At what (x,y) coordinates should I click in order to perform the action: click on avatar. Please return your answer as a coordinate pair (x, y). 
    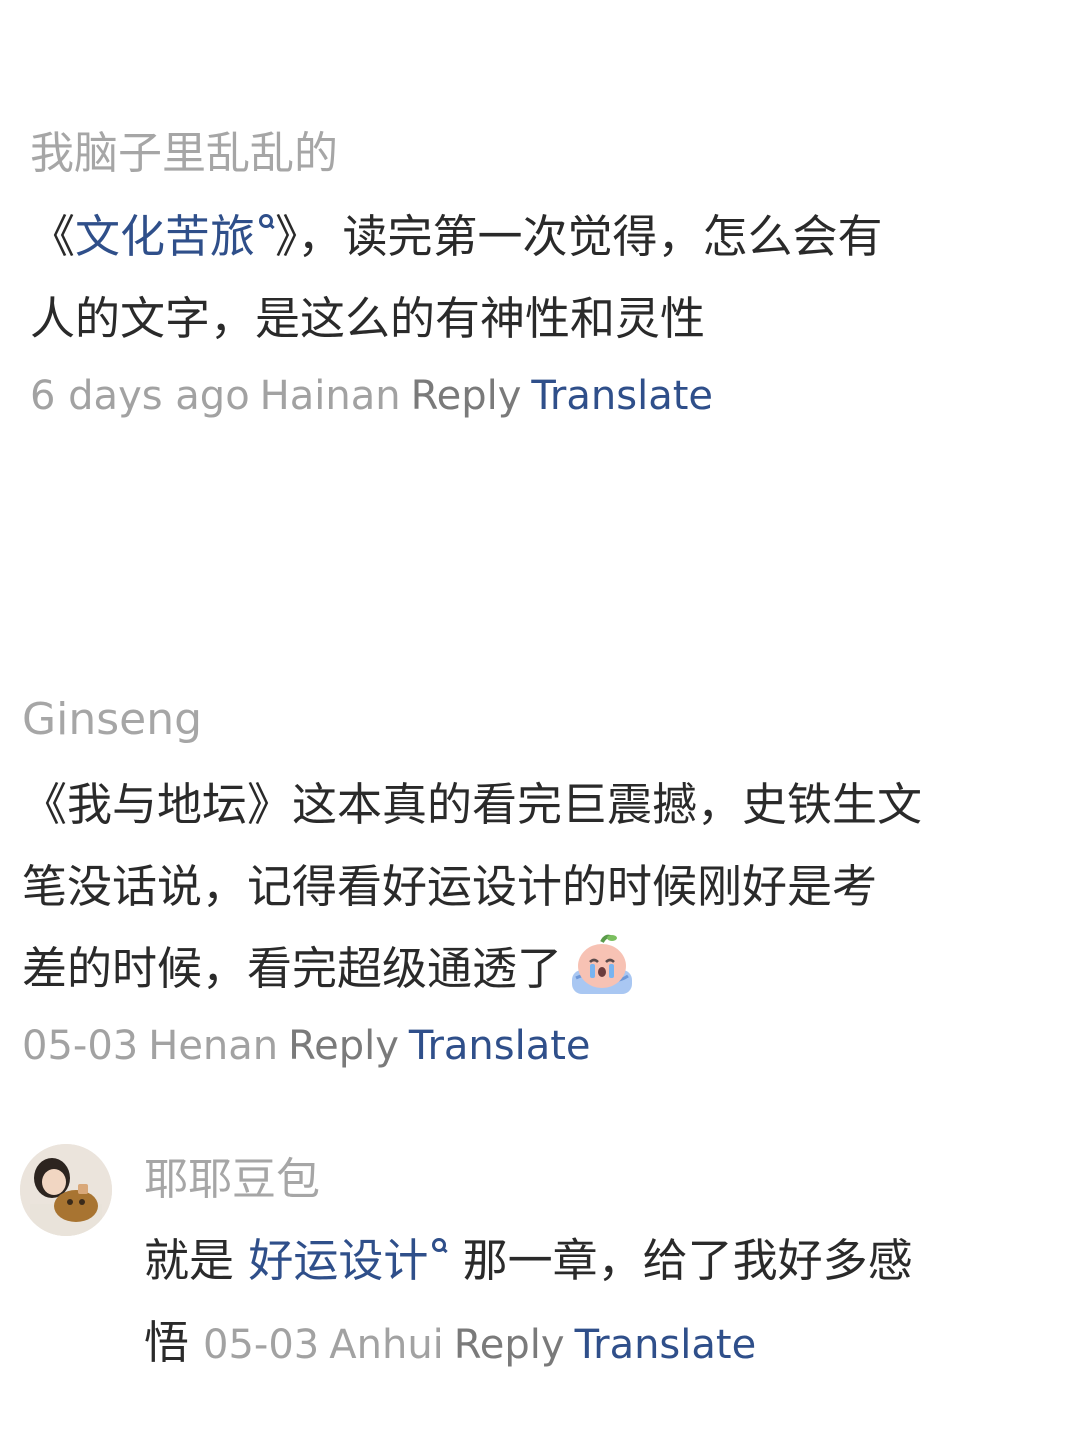
    Looking at the image, I should click on (66, 1190).